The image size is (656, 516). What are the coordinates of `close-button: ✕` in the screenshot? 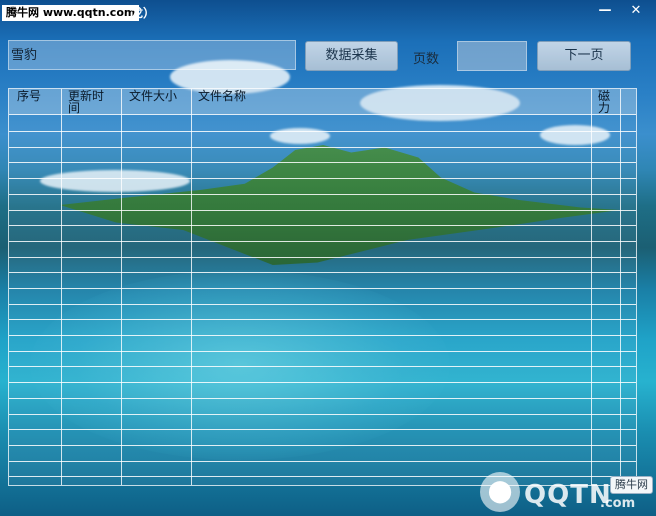 It's located at (636, 11).